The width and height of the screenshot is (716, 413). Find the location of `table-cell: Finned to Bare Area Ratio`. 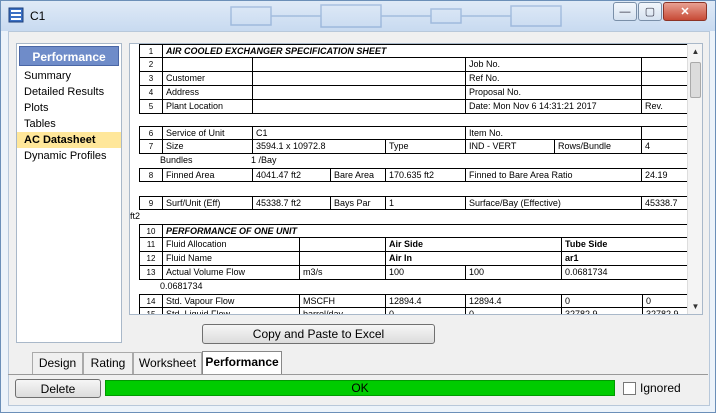

table-cell: Finned to Bare Area Ratio is located at coordinates (554, 175).